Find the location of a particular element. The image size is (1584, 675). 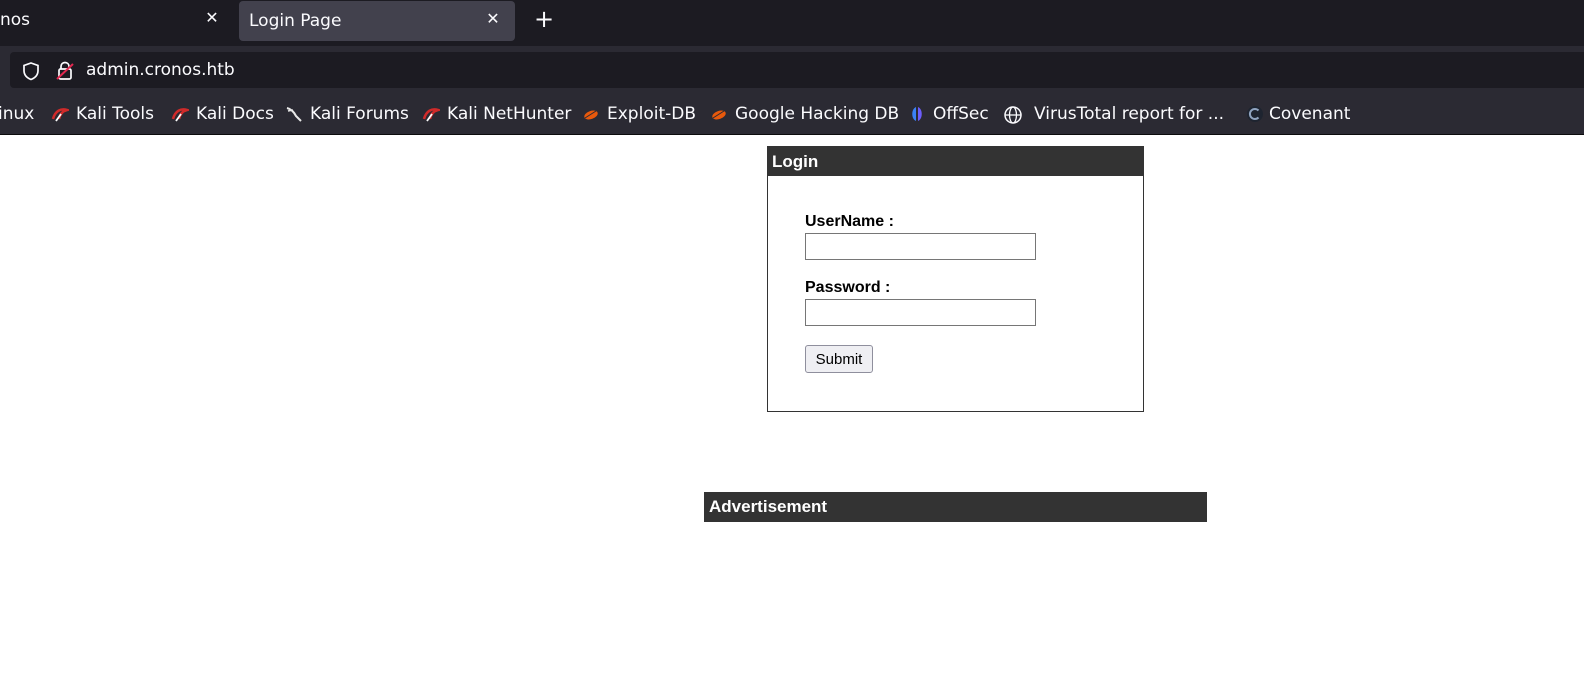

bookmark-kali-tools: Kali Tools is located at coordinates (102, 114).